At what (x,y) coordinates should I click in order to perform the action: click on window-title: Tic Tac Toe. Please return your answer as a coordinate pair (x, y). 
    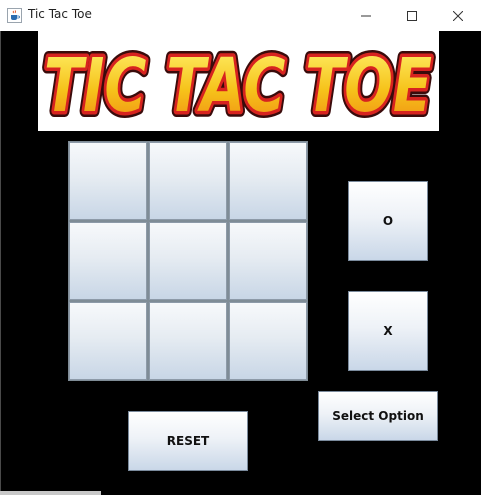
    Looking at the image, I should click on (60, 14).